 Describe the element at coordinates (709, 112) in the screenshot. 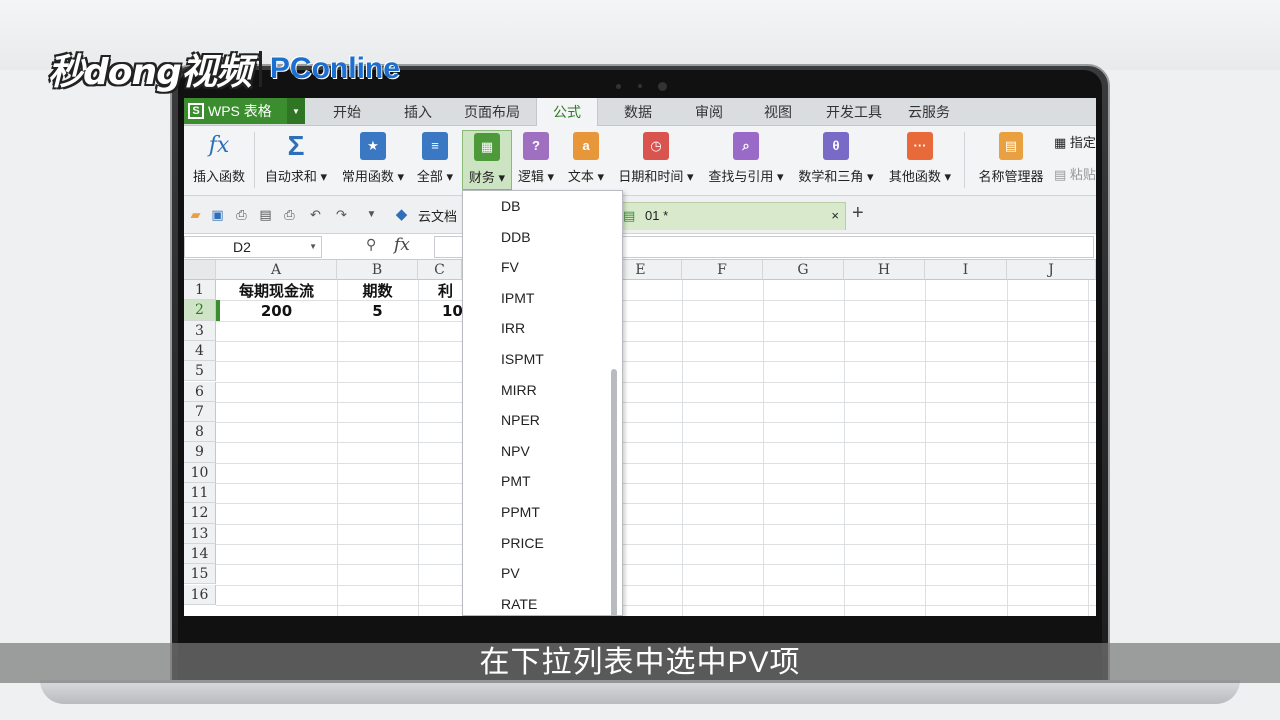

I see `tab-review: 审阅` at that location.